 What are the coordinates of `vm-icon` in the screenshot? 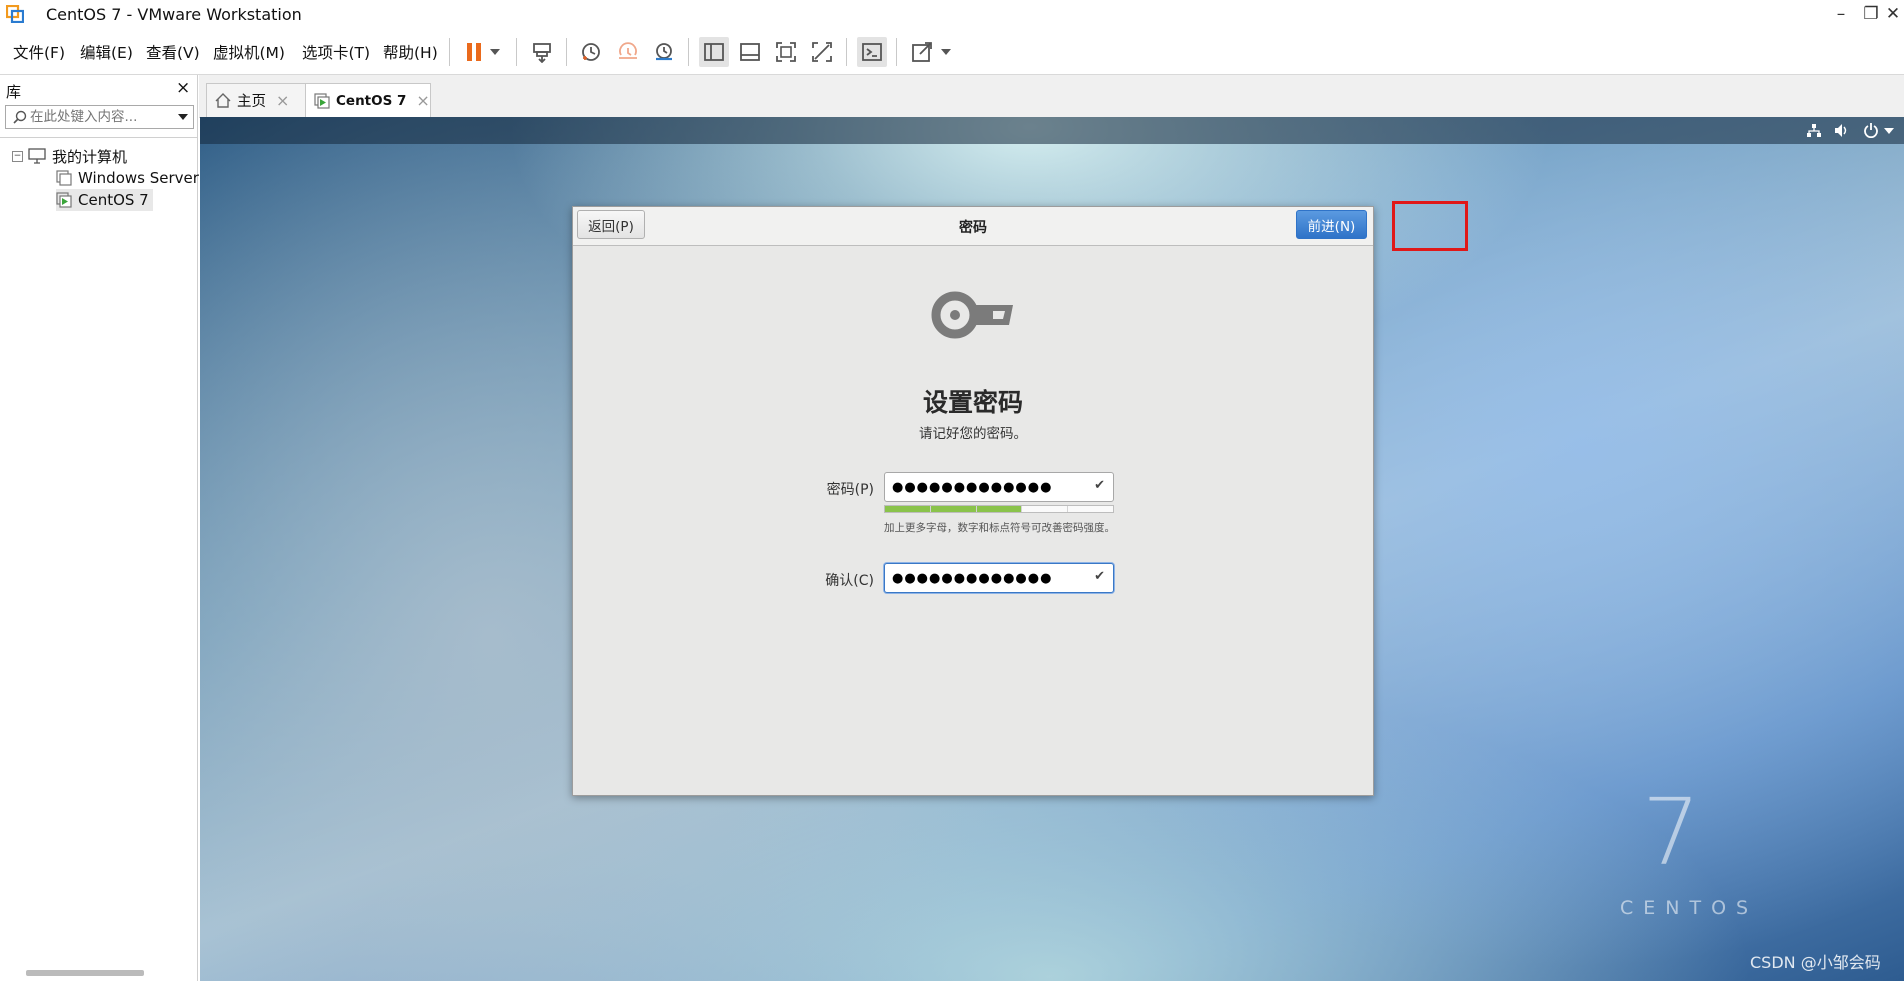 It's located at (64, 178).